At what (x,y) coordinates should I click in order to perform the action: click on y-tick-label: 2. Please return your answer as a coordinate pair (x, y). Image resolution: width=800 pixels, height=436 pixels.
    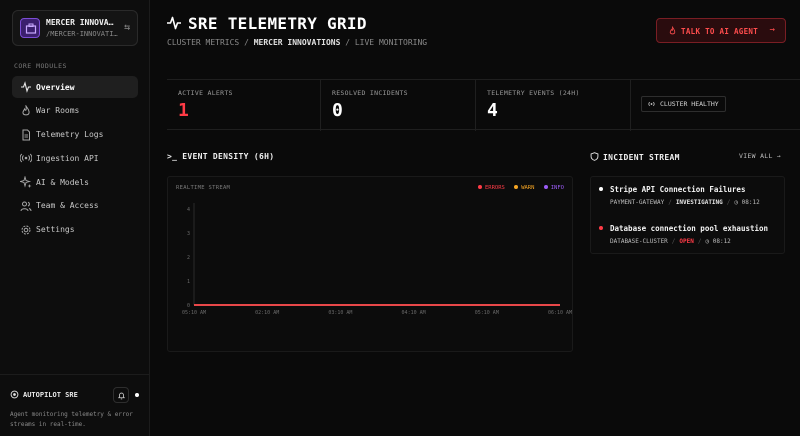
    Looking at the image, I should click on (188, 258).